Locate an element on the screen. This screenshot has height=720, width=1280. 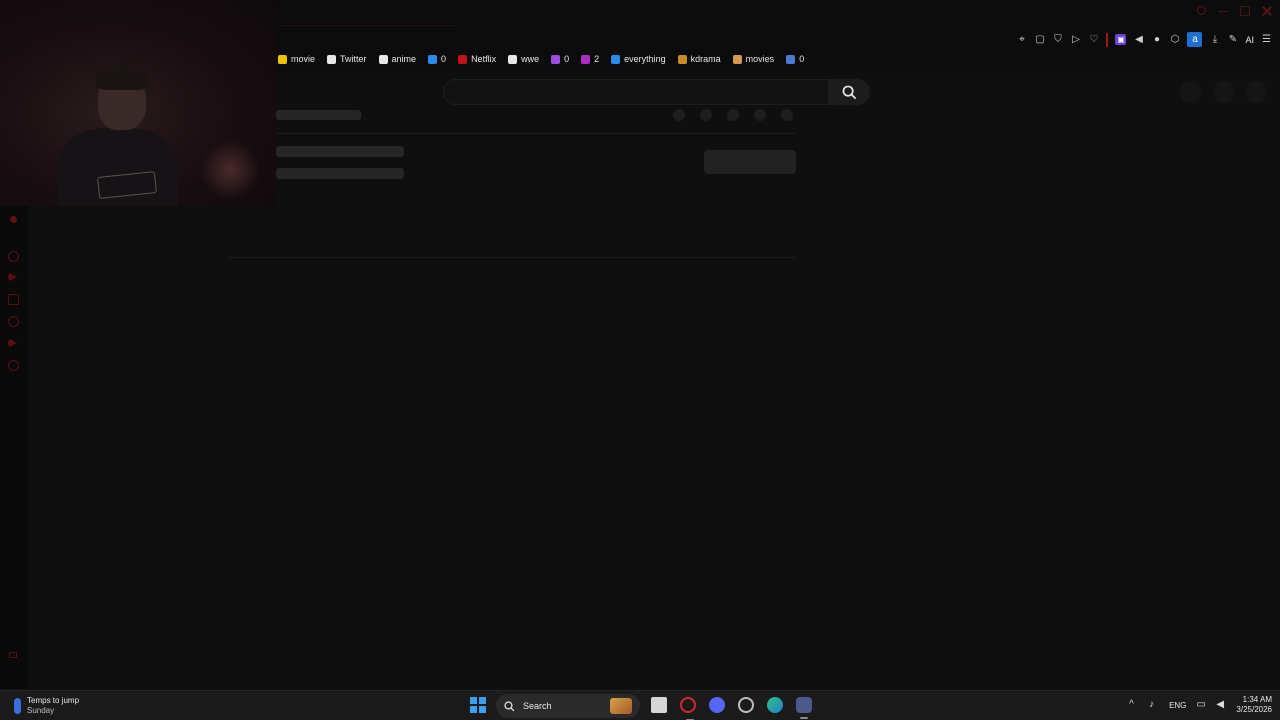
anime-icon is located at coordinates (383, 59).